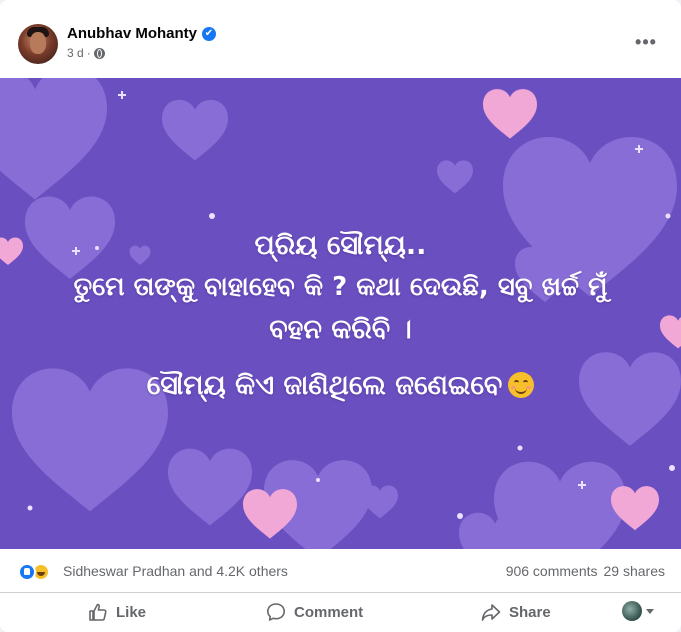 The height and width of the screenshot is (632, 681). I want to click on share-arrow-icon, so click(491, 612).